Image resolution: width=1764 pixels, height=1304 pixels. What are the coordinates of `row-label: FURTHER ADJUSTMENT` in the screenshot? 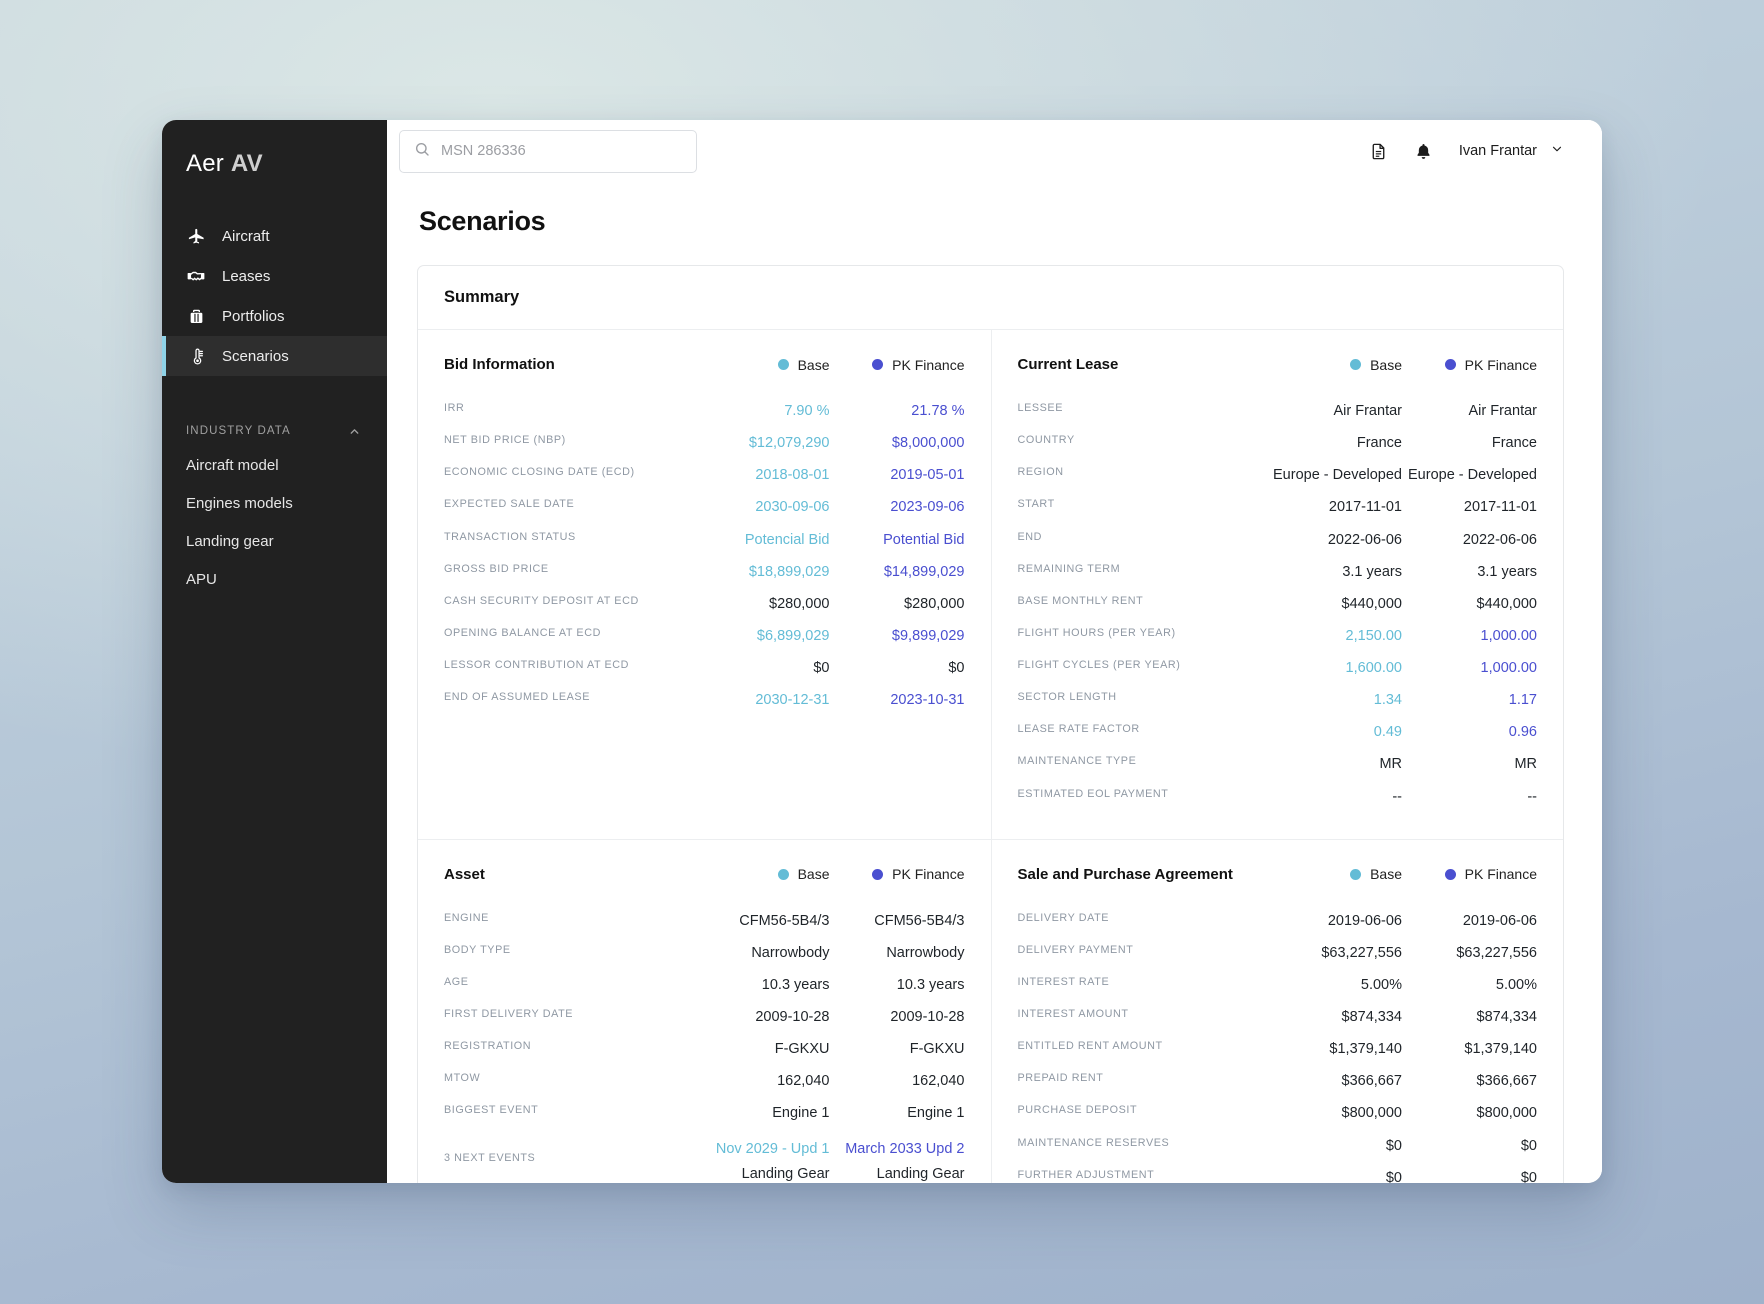 It's located at (1086, 1174).